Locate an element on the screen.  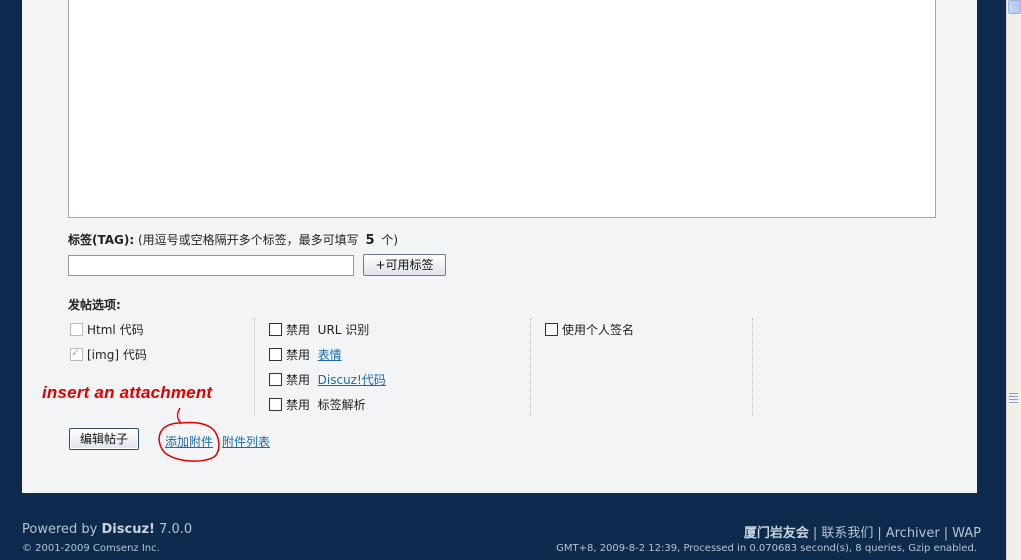
checkbox-img-code is located at coordinates (76, 353).